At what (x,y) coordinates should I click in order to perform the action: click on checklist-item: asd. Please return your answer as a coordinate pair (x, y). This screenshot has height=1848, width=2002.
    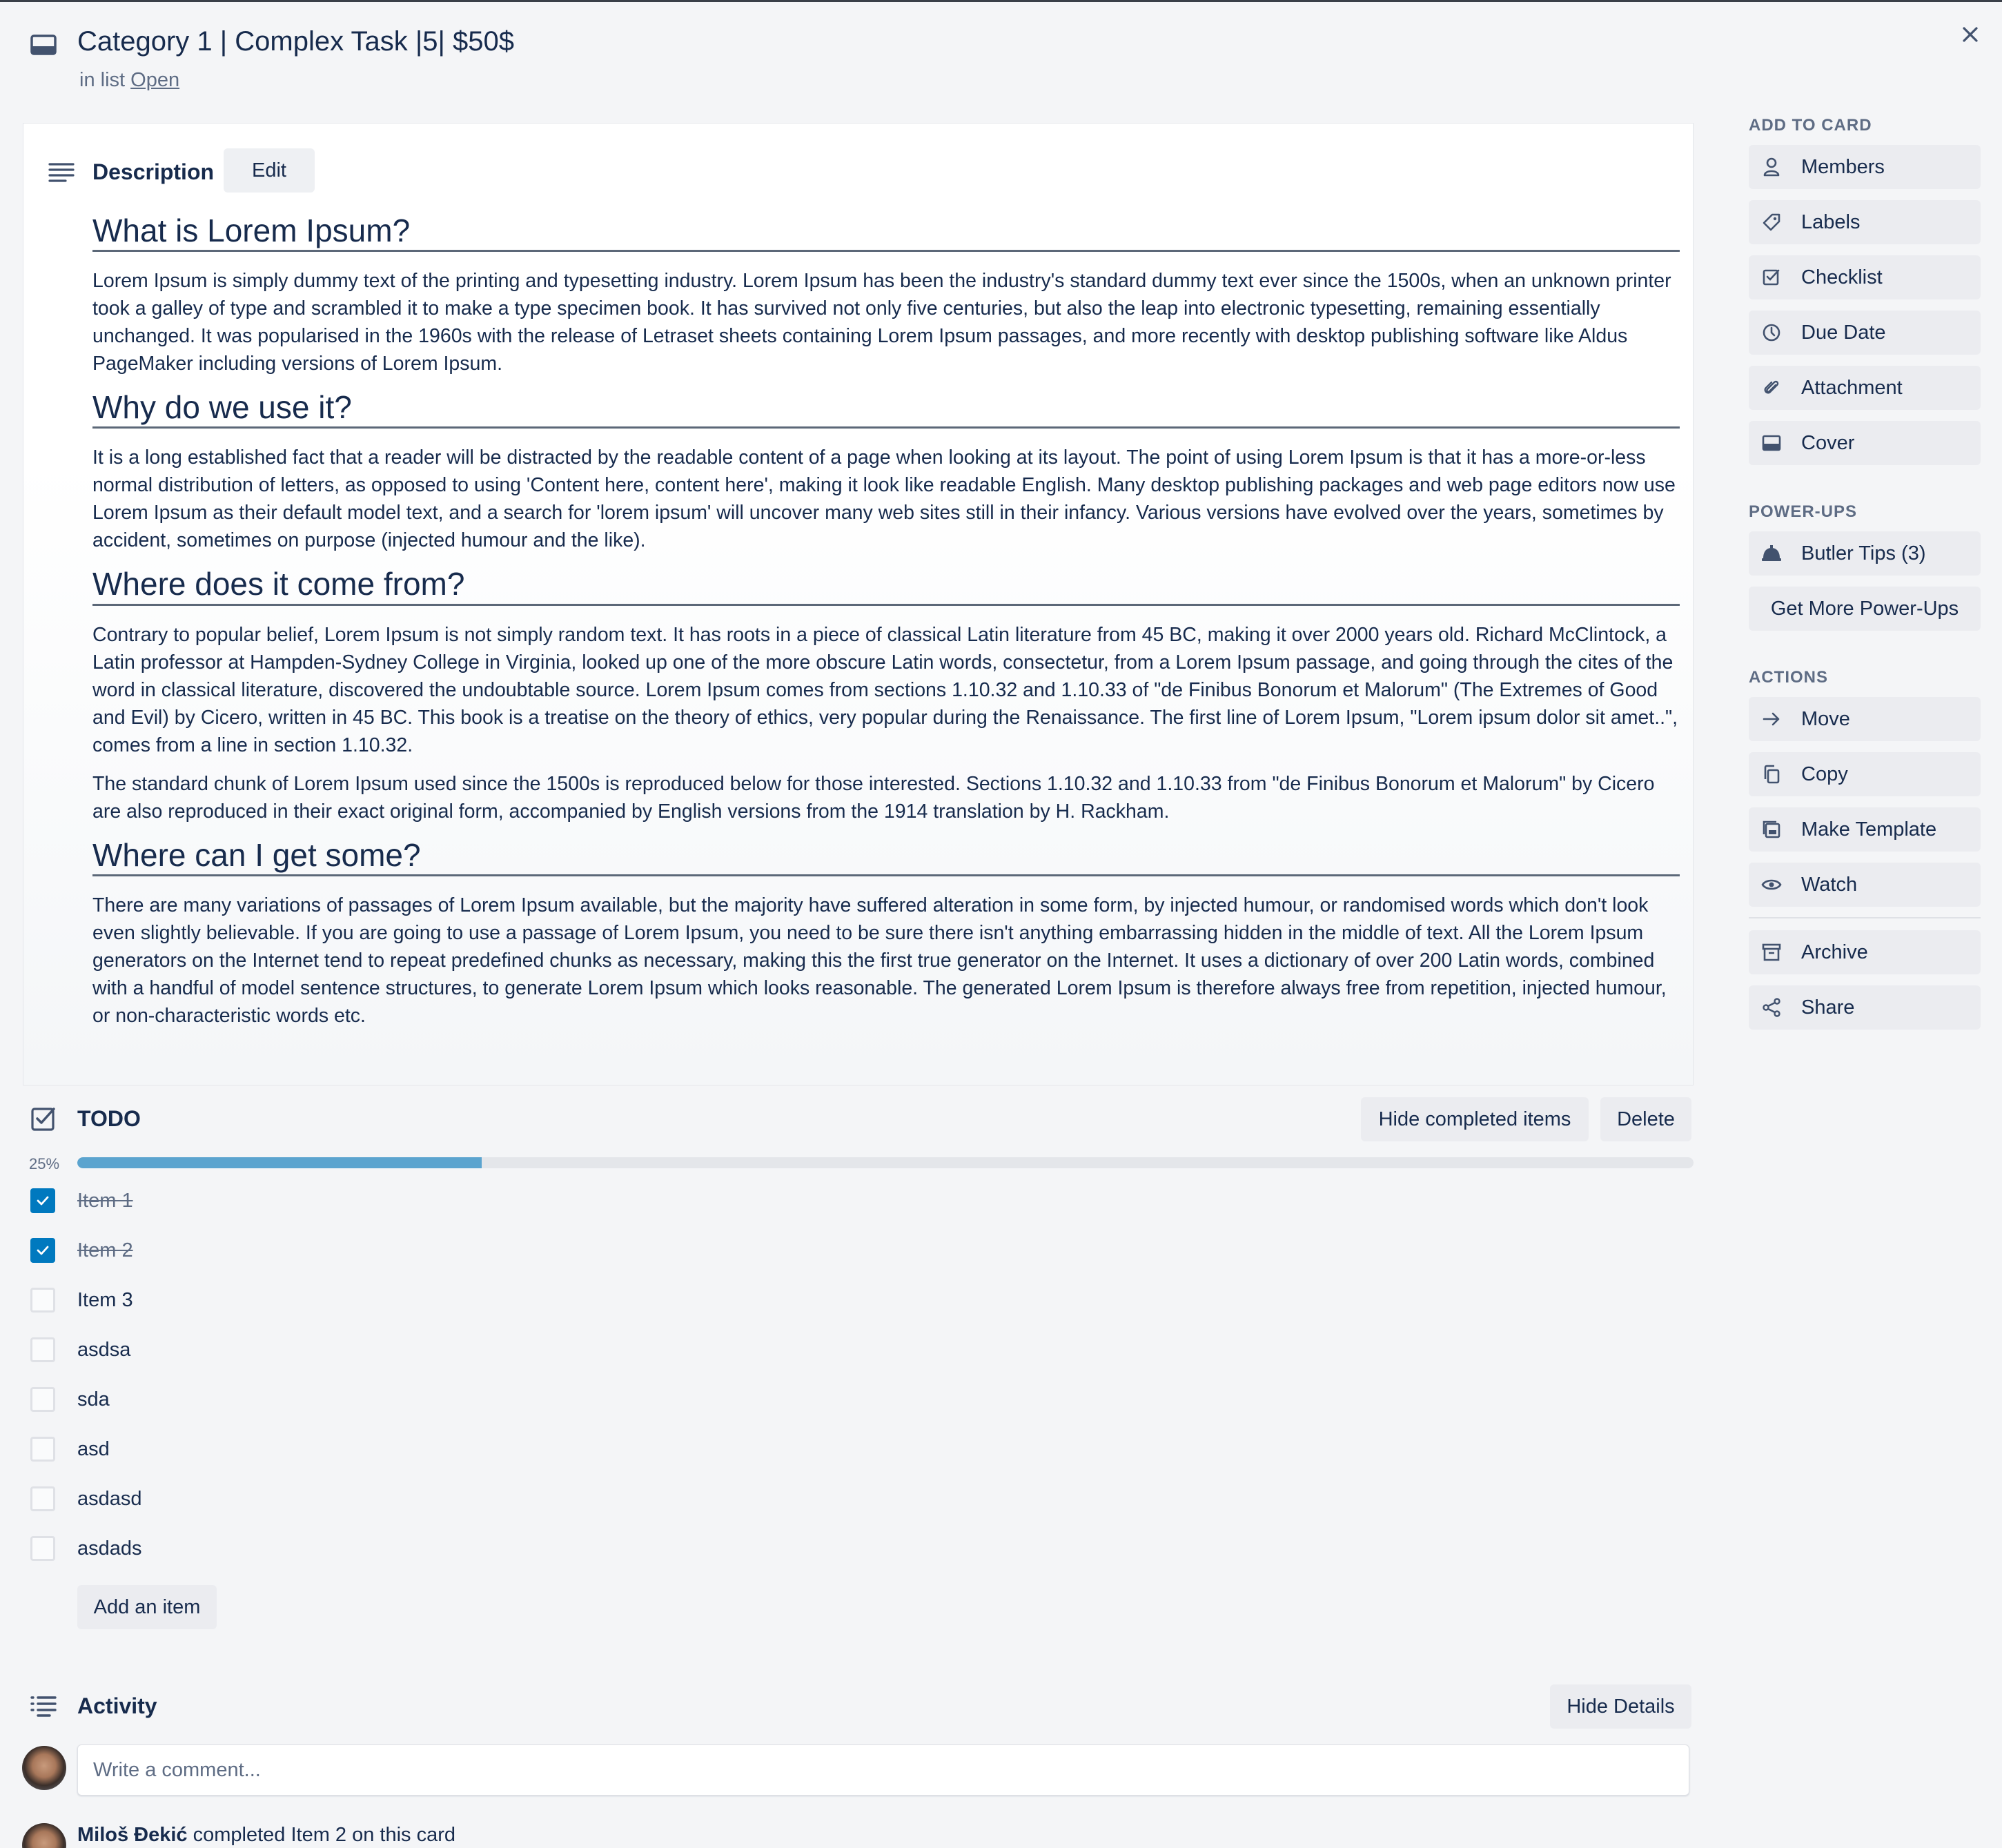
    Looking at the image, I should click on (858, 1462).